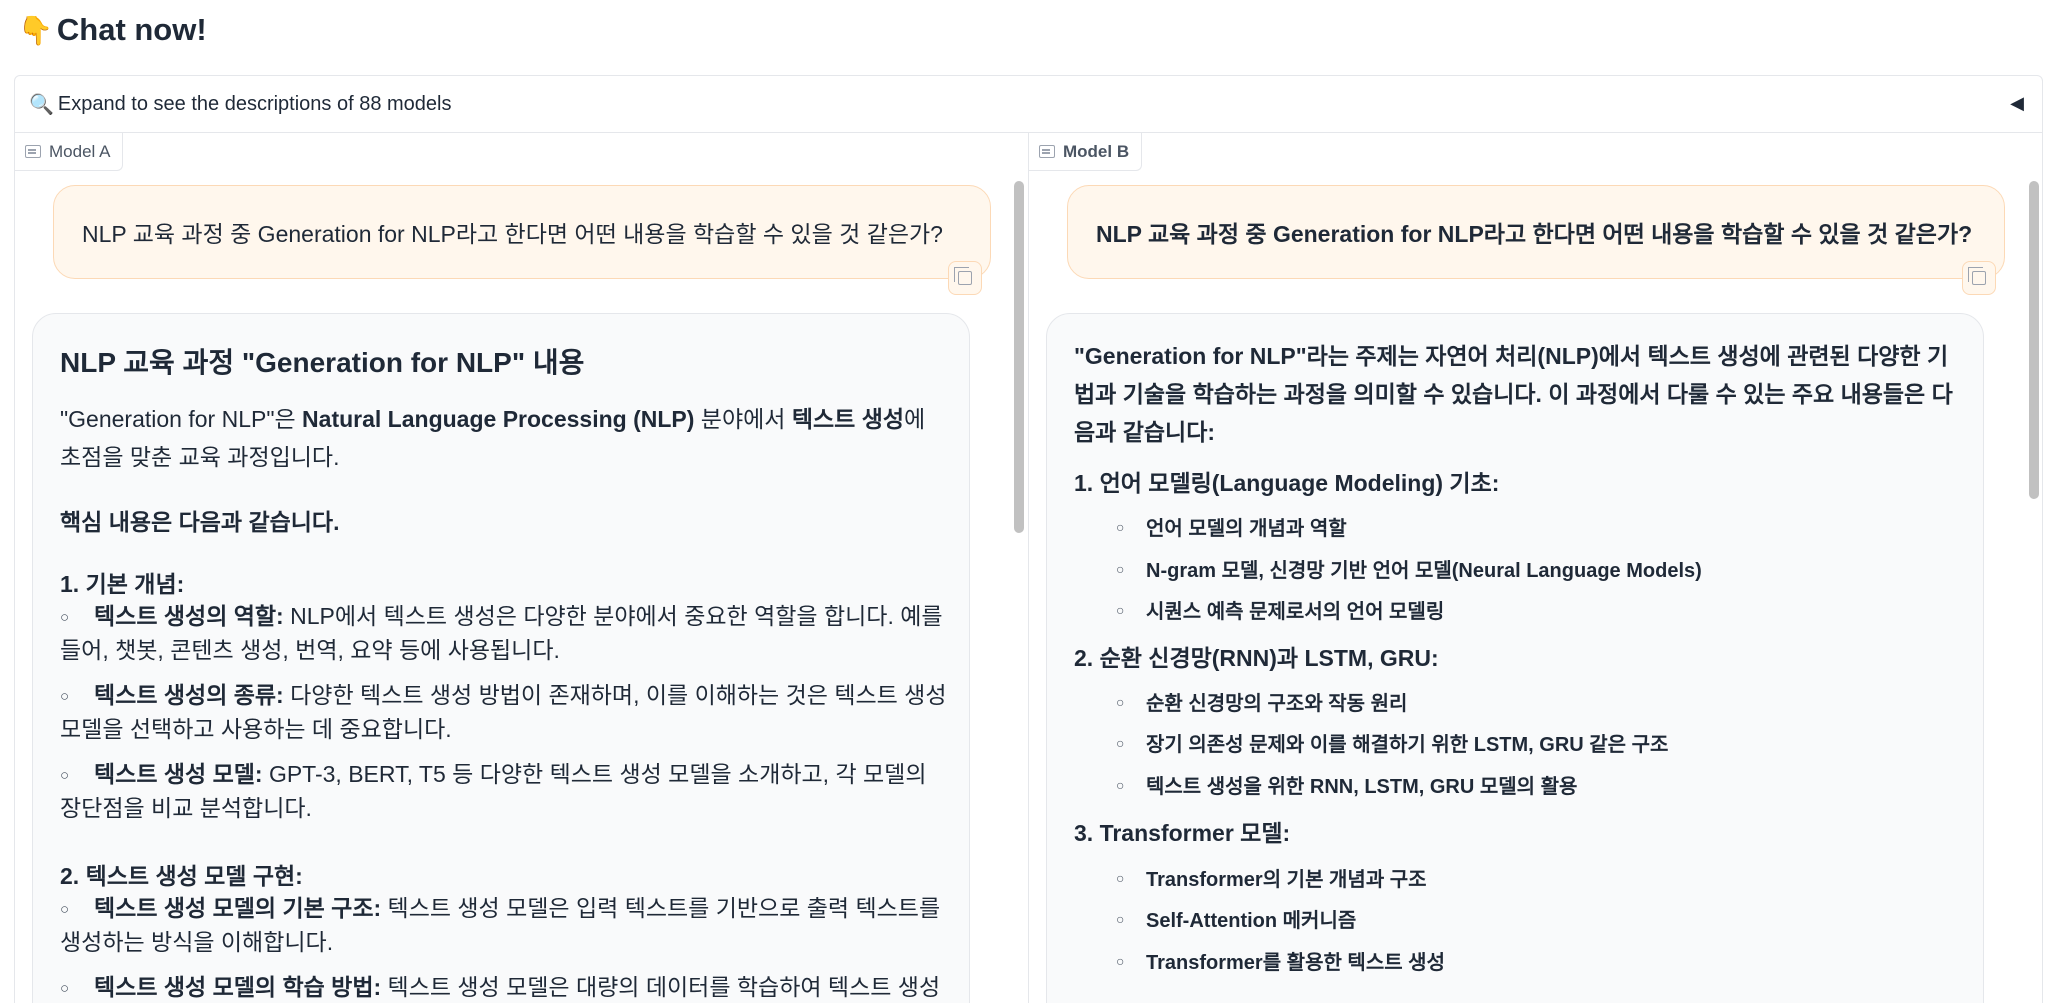 This screenshot has width=2048, height=1003. Describe the element at coordinates (1182, 833) in the screenshot. I see `section-heading-3: 3. Transformer 모델:` at that location.